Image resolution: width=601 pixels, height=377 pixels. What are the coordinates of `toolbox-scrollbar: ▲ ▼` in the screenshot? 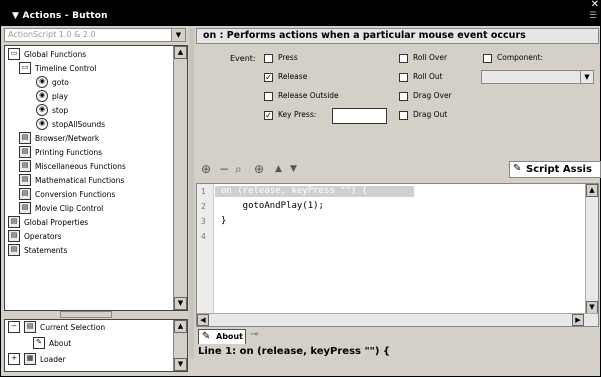 It's located at (180, 178).